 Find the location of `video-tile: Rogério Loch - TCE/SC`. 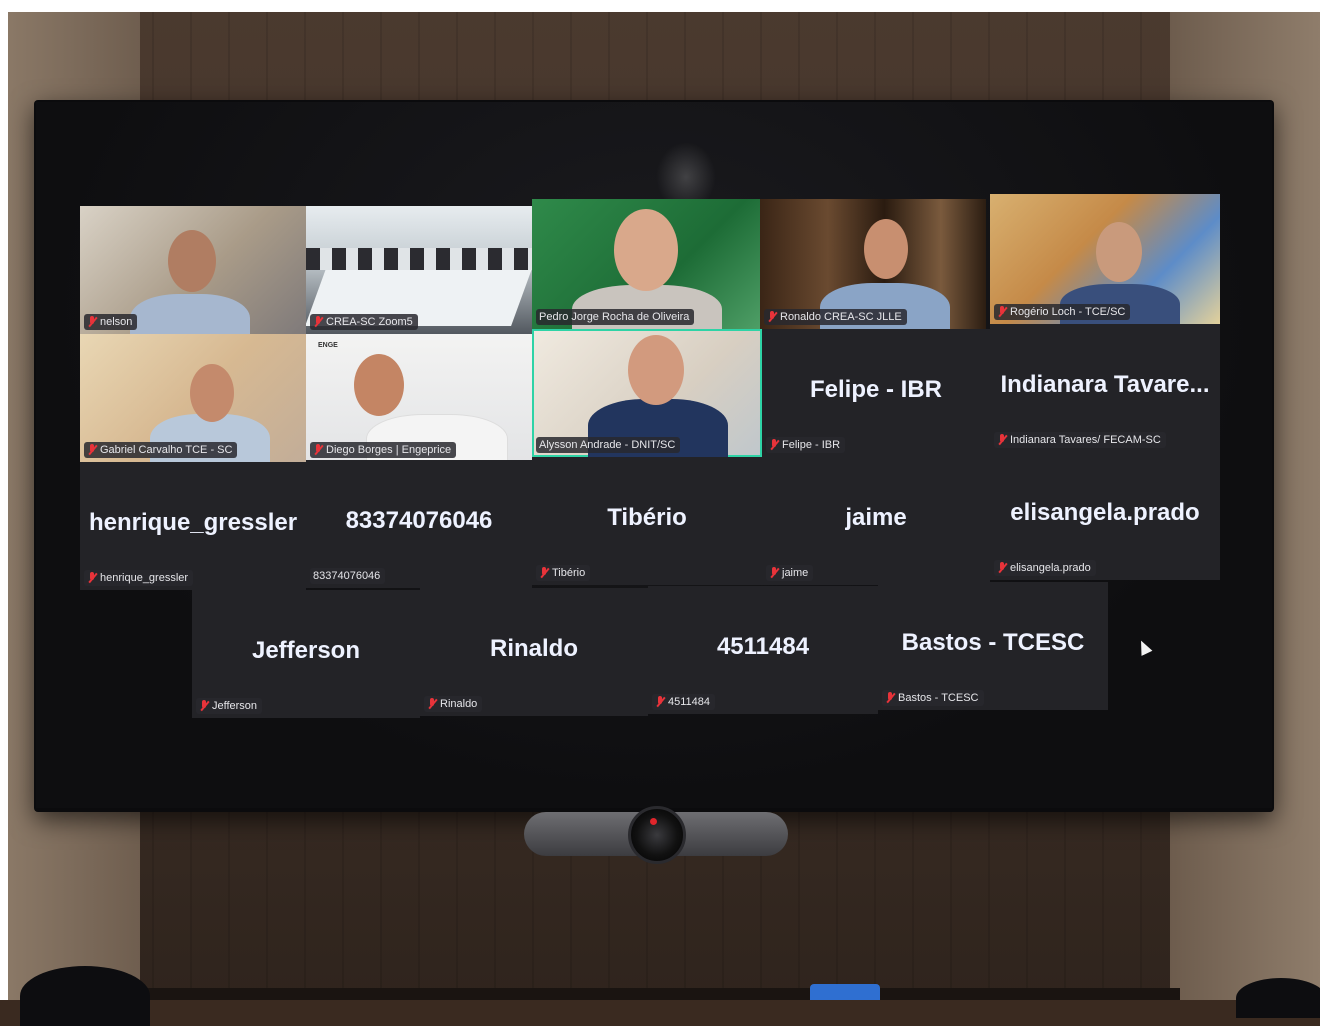

video-tile: Rogério Loch - TCE/SC is located at coordinates (1105, 259).